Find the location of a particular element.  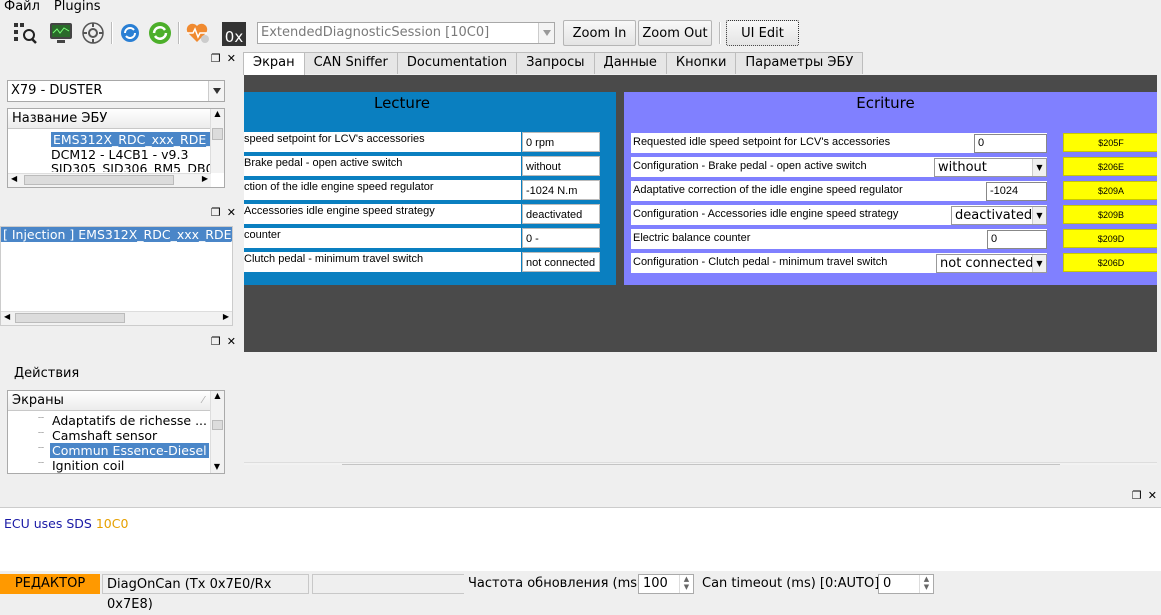

screen-item: ┄ Ignition coil is located at coordinates (116, 465).